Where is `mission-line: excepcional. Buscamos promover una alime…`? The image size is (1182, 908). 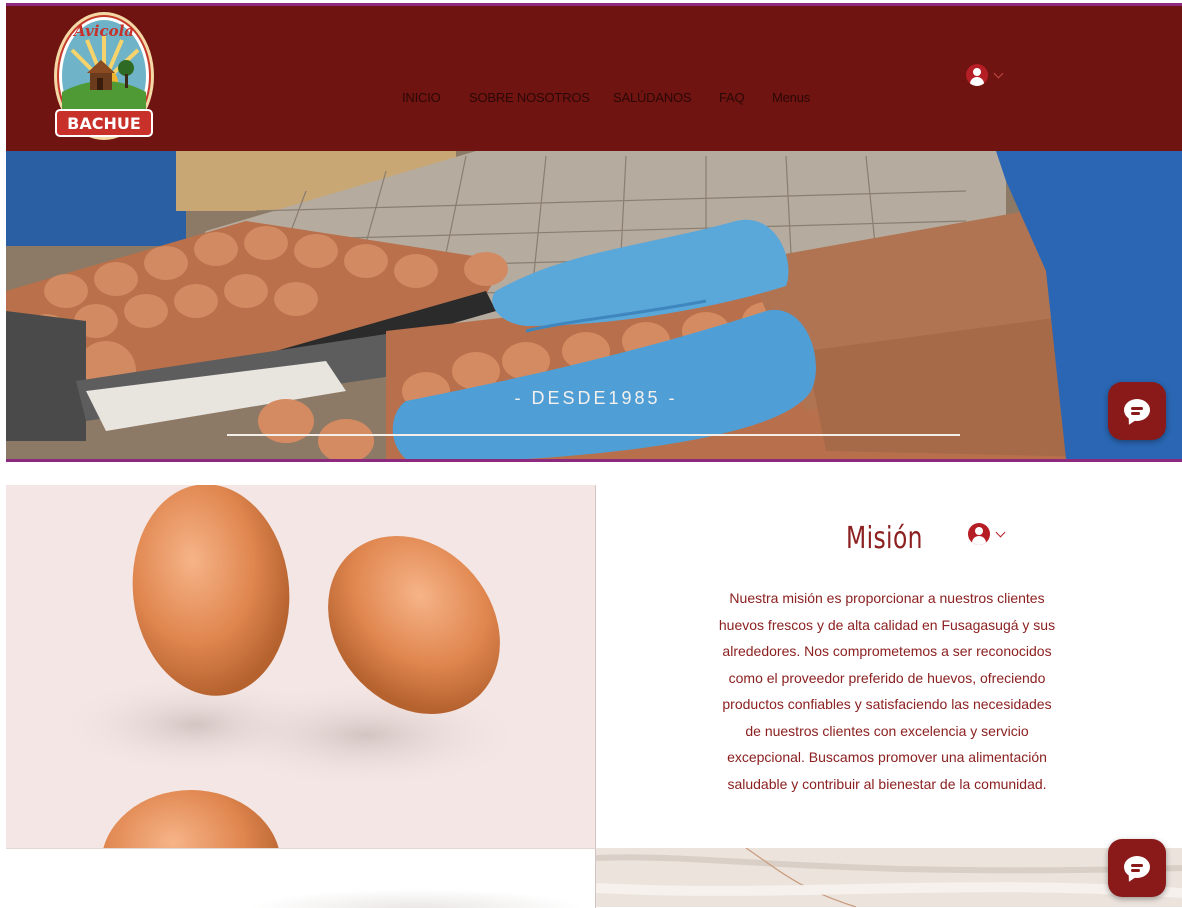 mission-line: excepcional. Buscamos promover una alime… is located at coordinates (887, 757).